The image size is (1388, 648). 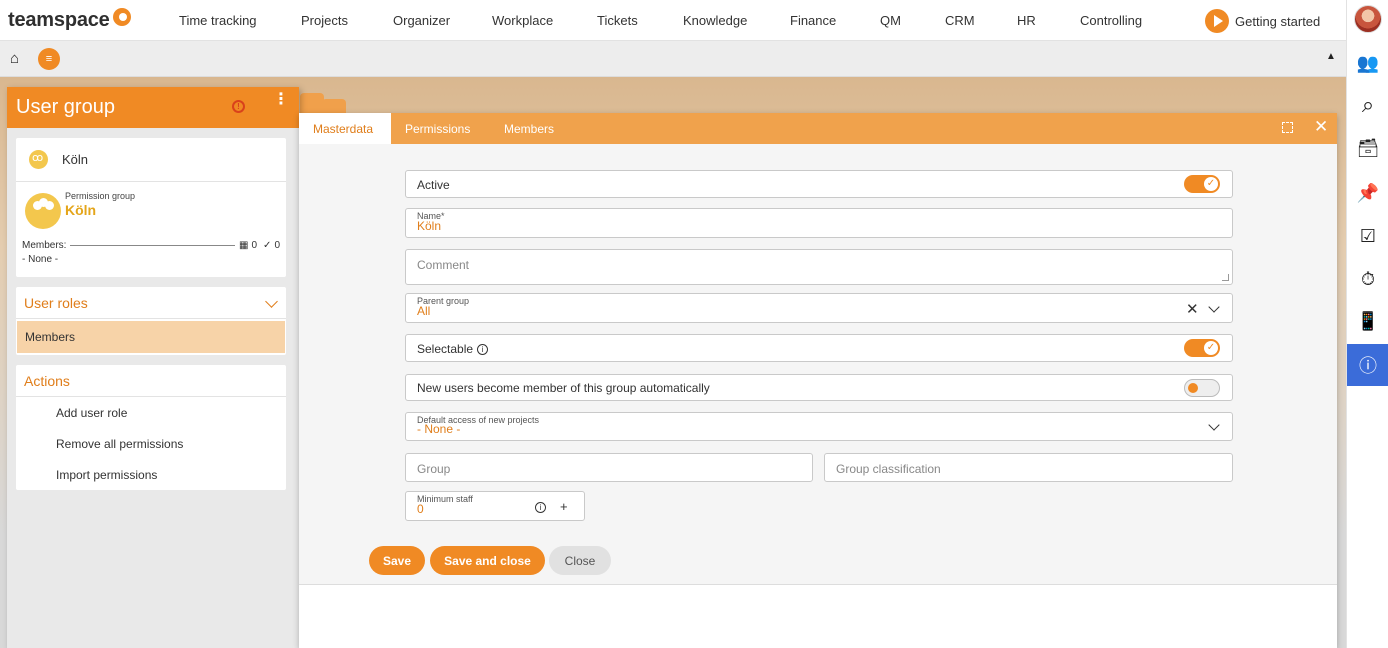 I want to click on close-button: Close, so click(x=580, y=560).